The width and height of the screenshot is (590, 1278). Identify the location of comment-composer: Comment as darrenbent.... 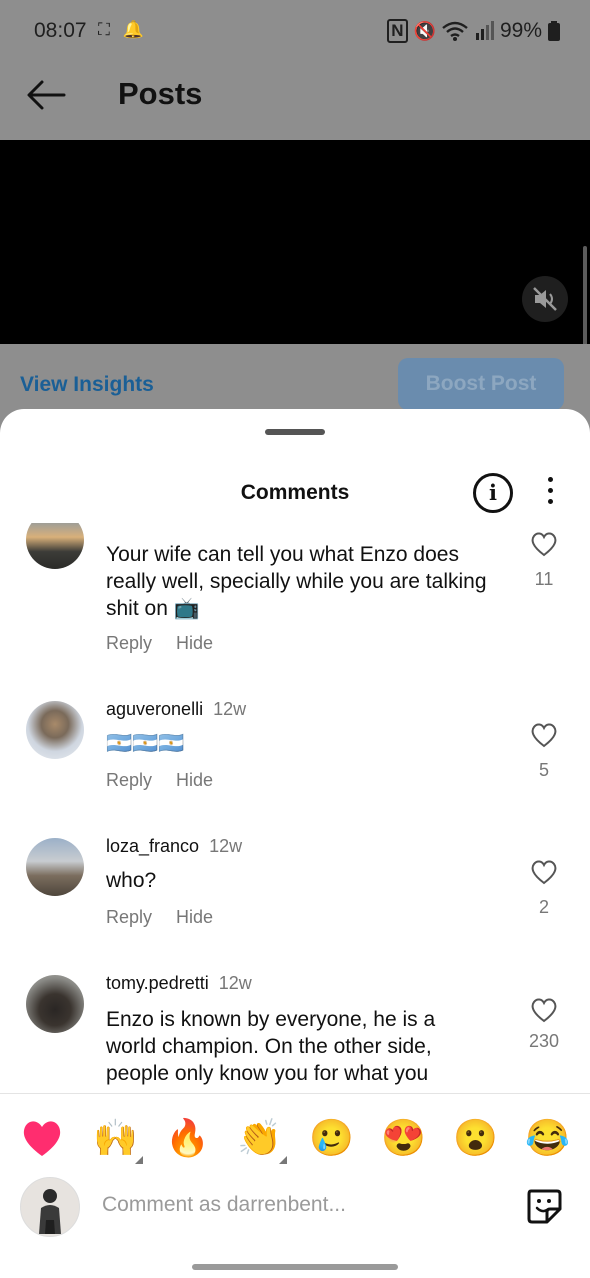
(295, 1209).